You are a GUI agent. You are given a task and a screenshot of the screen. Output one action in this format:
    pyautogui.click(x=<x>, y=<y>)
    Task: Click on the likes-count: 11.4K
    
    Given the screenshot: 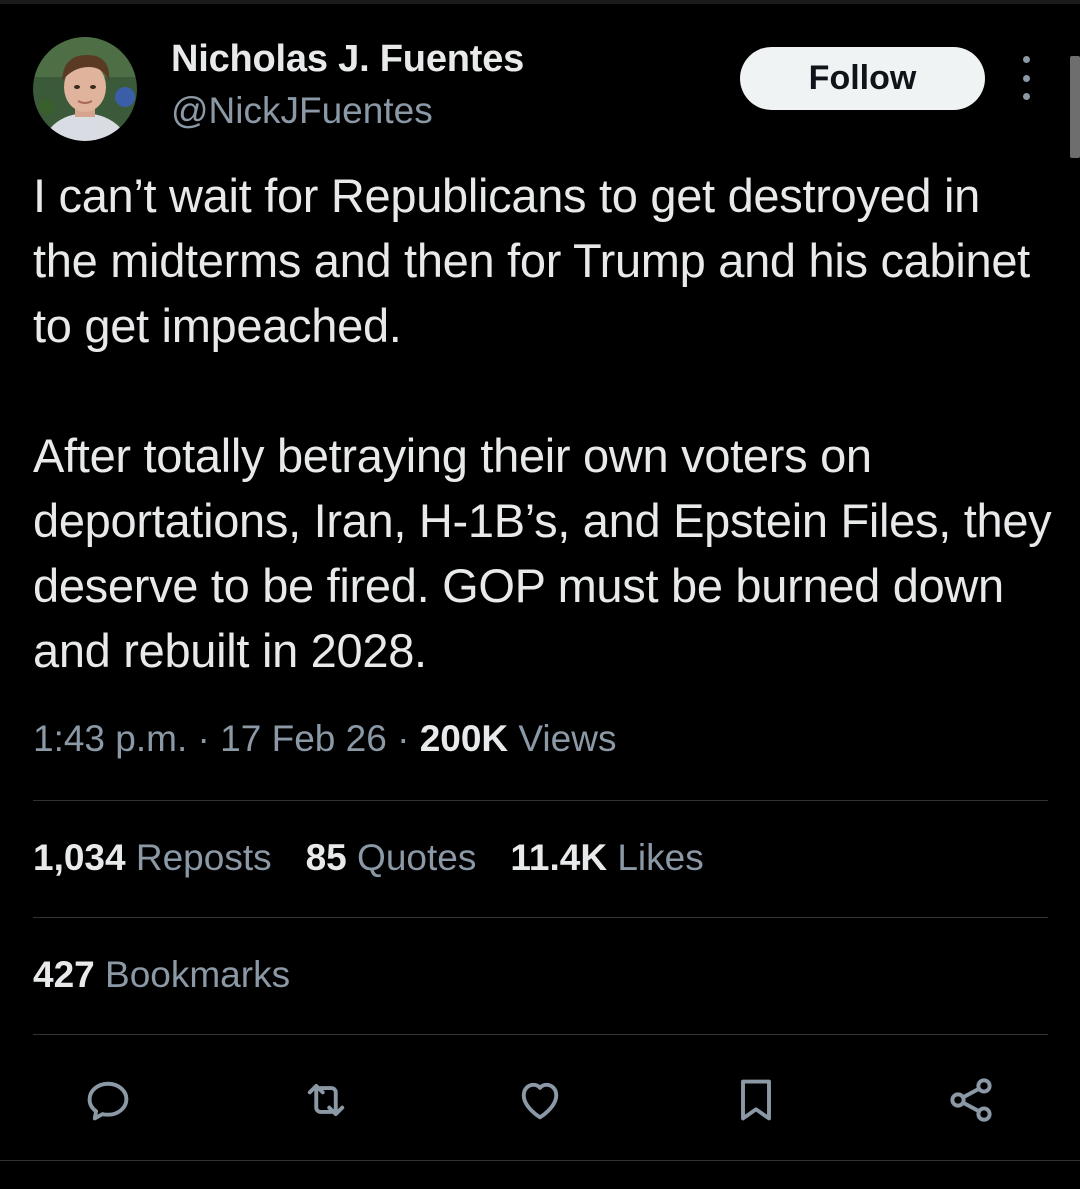 What is the action you would take?
    pyautogui.click(x=559, y=857)
    